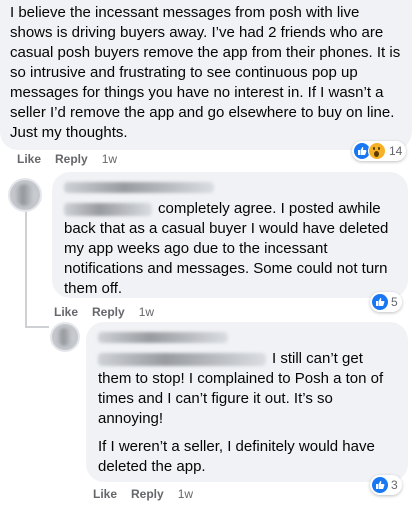 Image resolution: width=414 pixels, height=506 pixels. I want to click on comment-actions-2: Like Reply 1w, so click(104, 312).